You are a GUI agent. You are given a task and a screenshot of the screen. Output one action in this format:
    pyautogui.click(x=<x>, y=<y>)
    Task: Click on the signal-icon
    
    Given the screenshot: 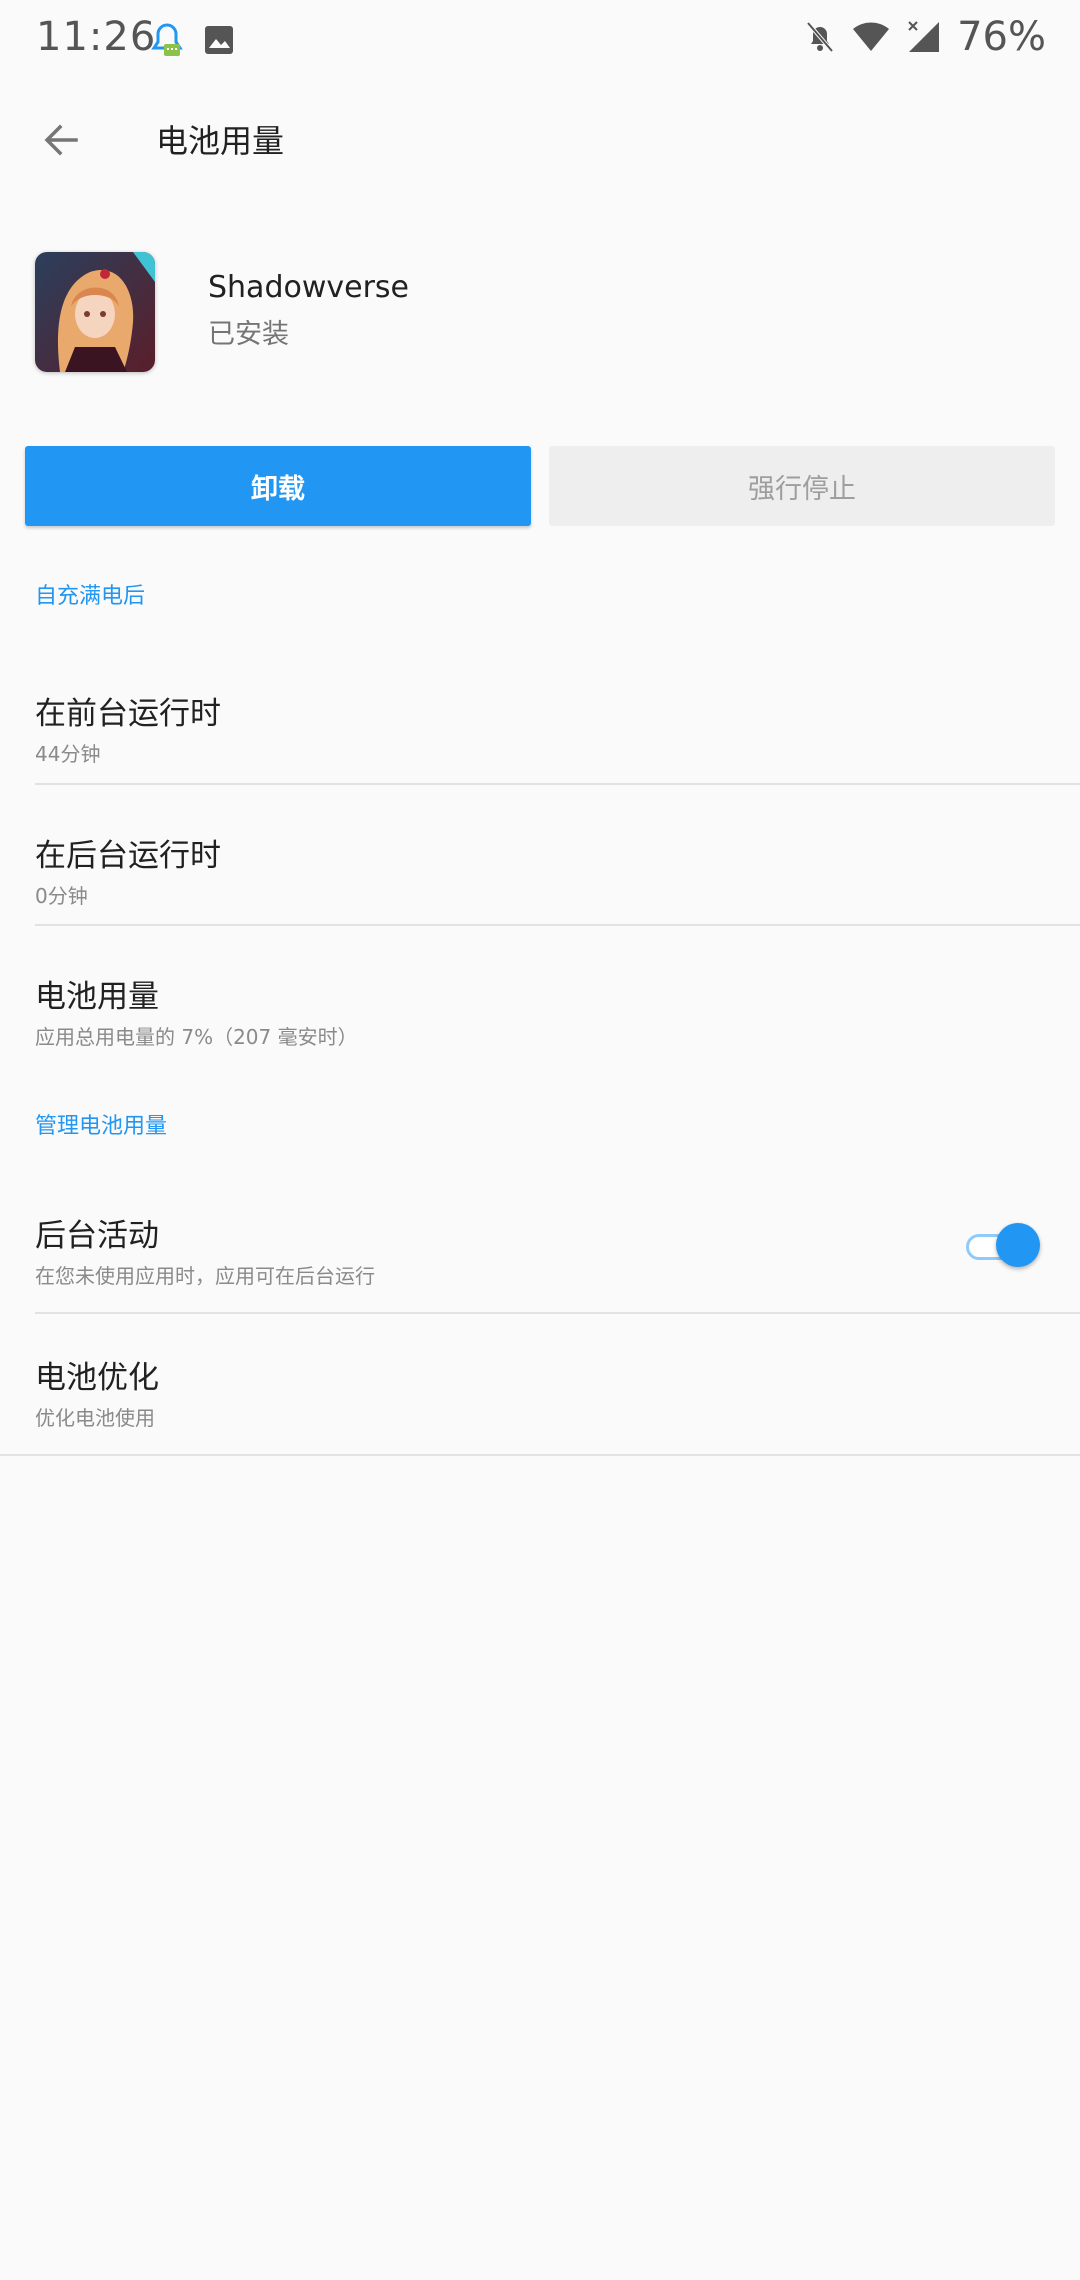 What is the action you would take?
    pyautogui.click(x=924, y=36)
    